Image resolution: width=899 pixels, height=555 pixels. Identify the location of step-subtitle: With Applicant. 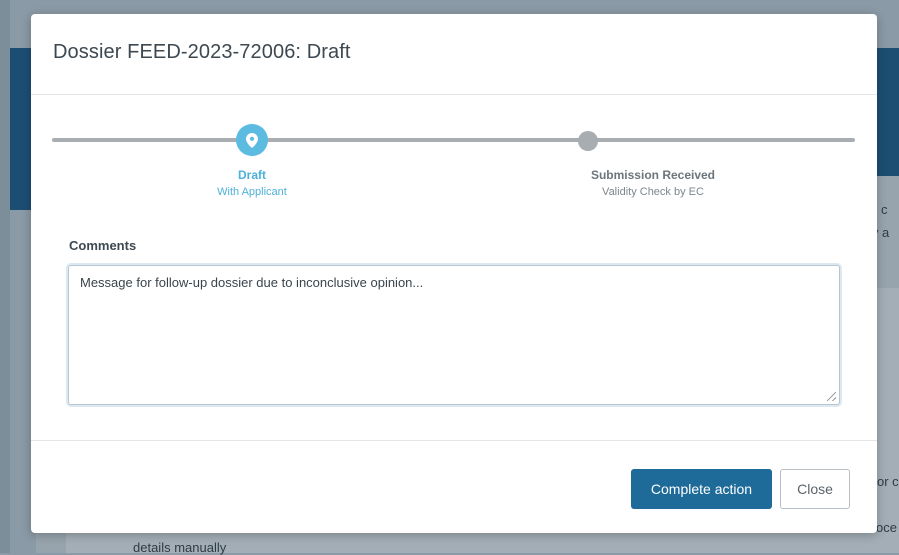
(252, 192).